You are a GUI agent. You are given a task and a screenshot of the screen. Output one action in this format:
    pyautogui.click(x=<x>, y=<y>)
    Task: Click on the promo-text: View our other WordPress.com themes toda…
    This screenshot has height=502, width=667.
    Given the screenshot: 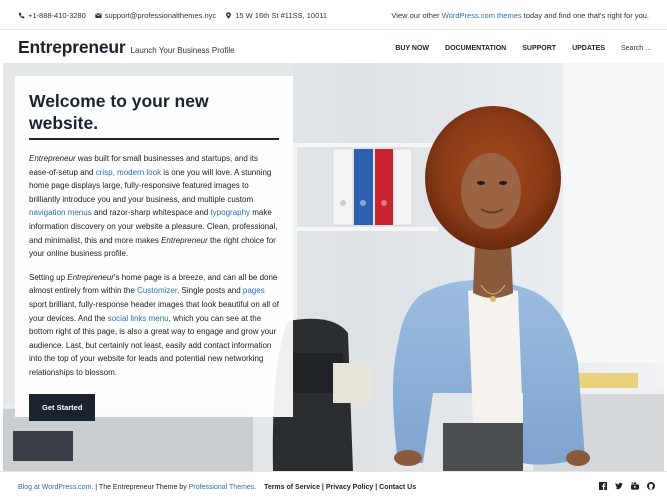 What is the action you would take?
    pyautogui.click(x=520, y=15)
    